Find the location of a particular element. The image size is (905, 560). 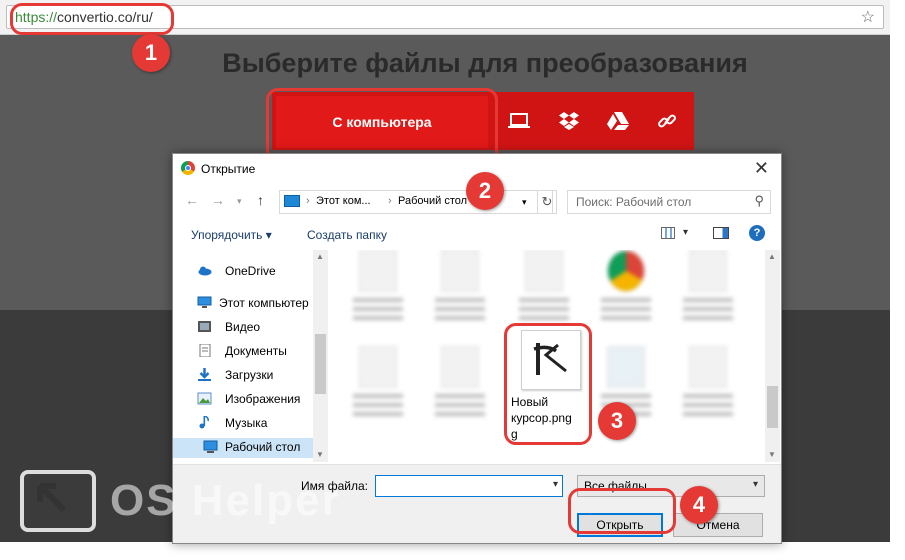

watermark-text: OS Helper is located at coordinates (225, 500).